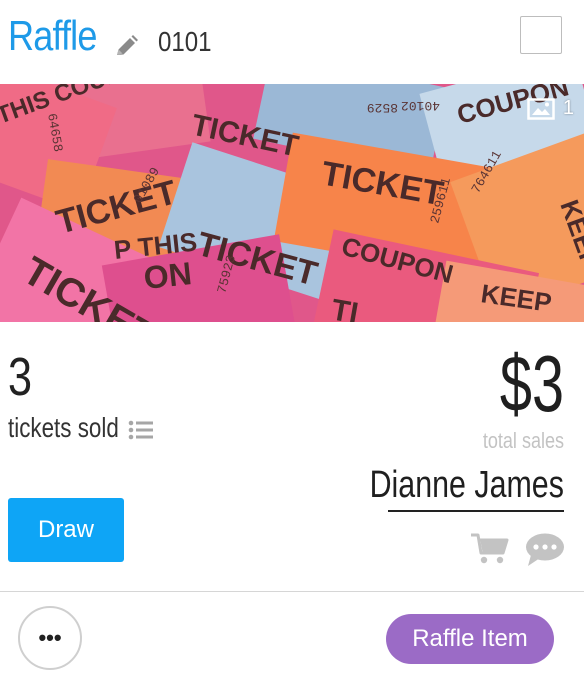 The image size is (584, 678). What do you see at coordinates (52, 35) in the screenshot?
I see `page-title: Raffle` at bounding box center [52, 35].